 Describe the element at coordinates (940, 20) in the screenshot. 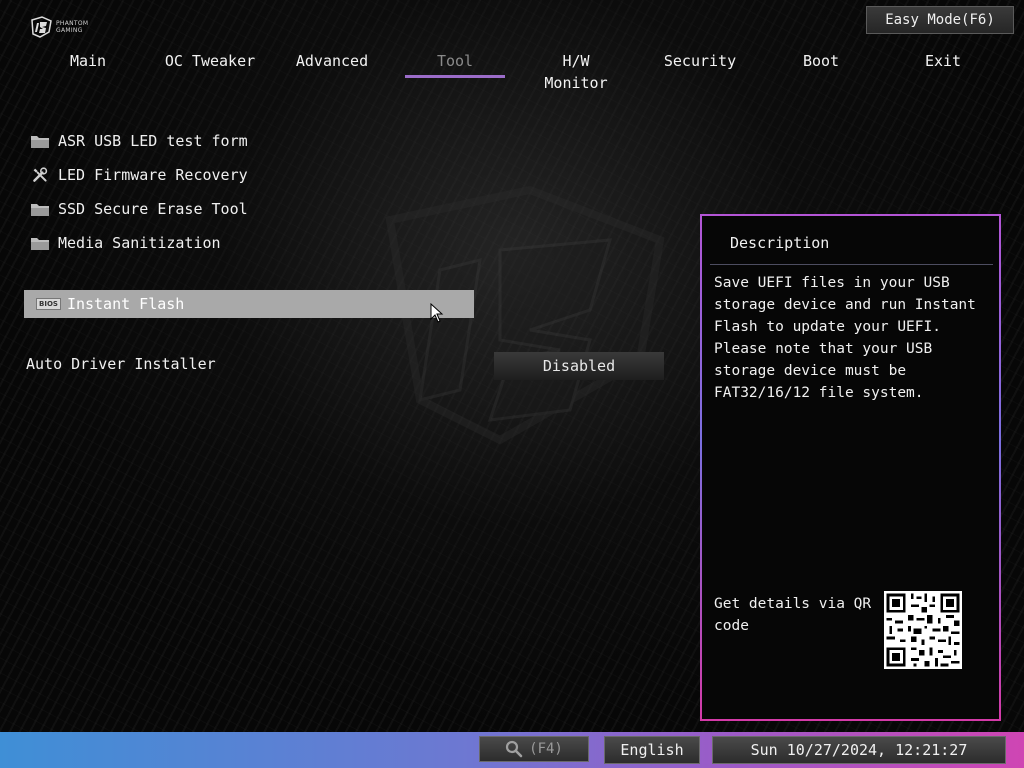

I see `easy-mode-button: Easy Mode(F6)` at that location.